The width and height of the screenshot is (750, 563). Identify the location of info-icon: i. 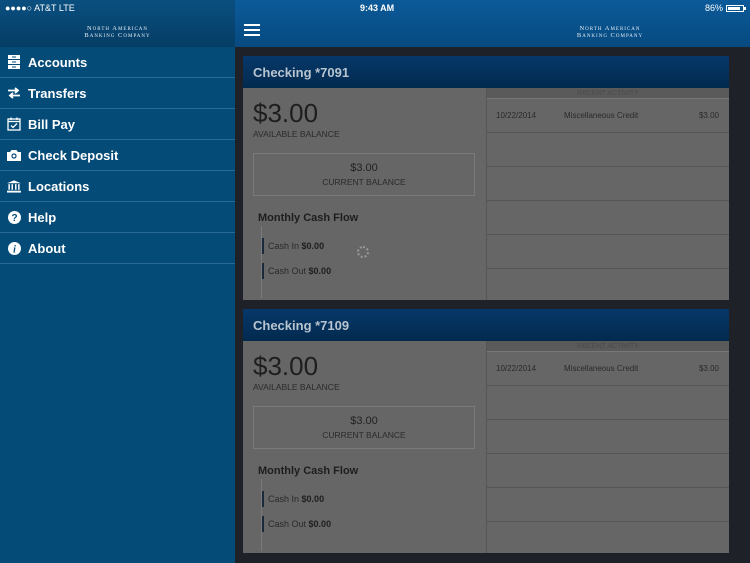
(14, 248).